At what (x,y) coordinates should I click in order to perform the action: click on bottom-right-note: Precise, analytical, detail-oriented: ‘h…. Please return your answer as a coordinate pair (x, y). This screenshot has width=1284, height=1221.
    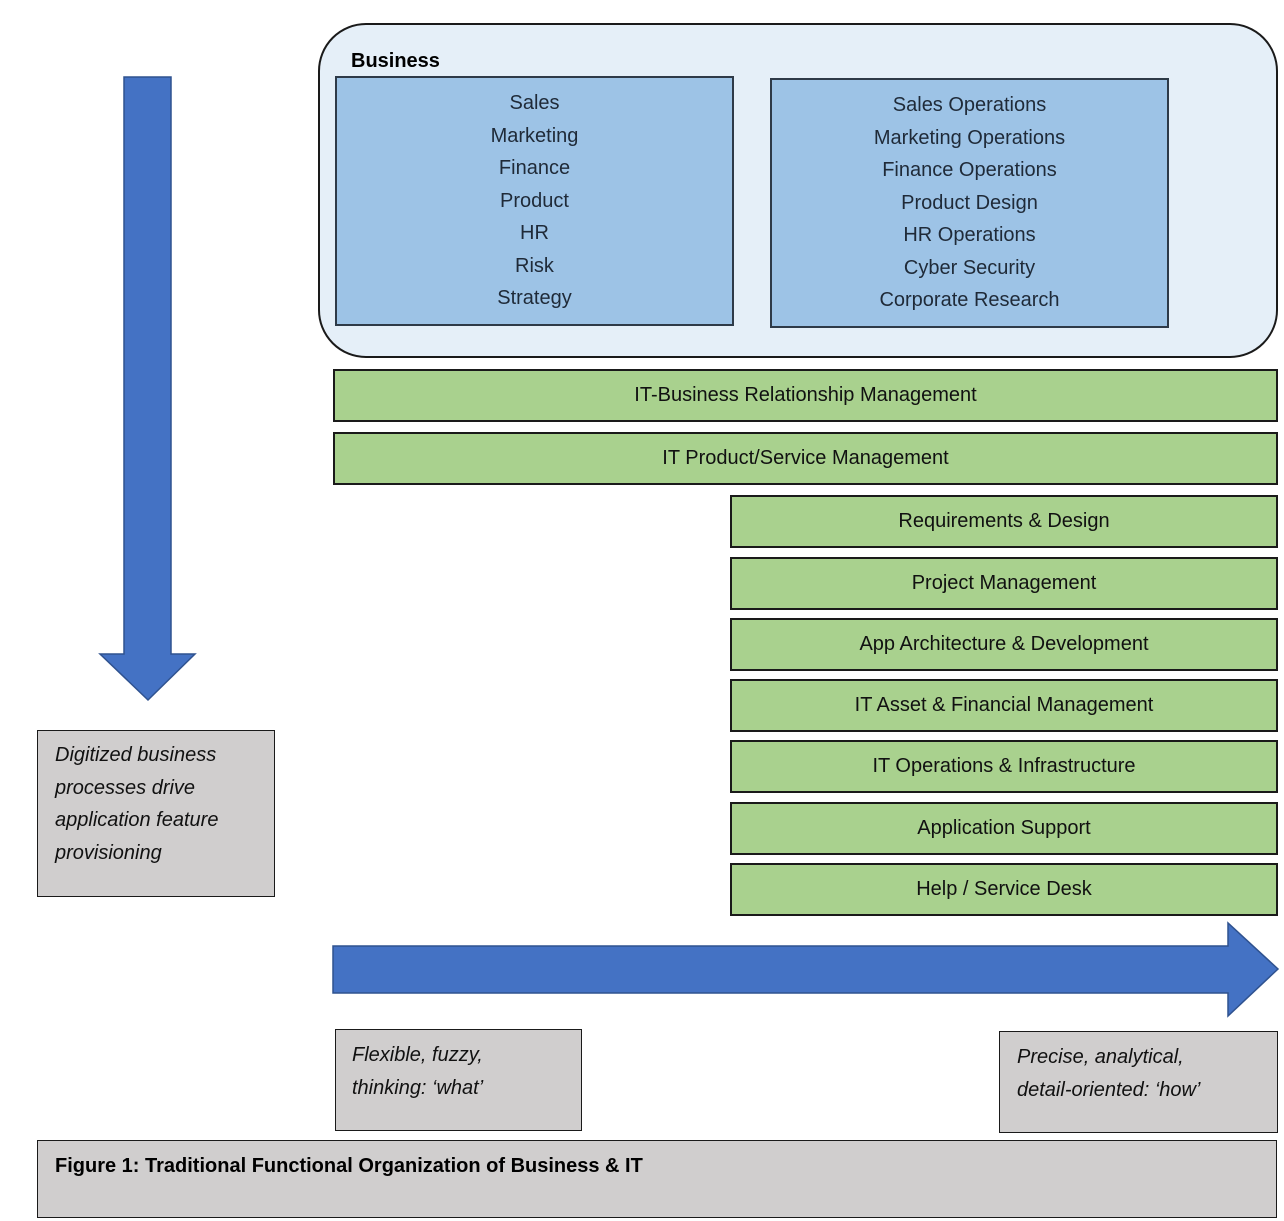
    Looking at the image, I should click on (1138, 1082).